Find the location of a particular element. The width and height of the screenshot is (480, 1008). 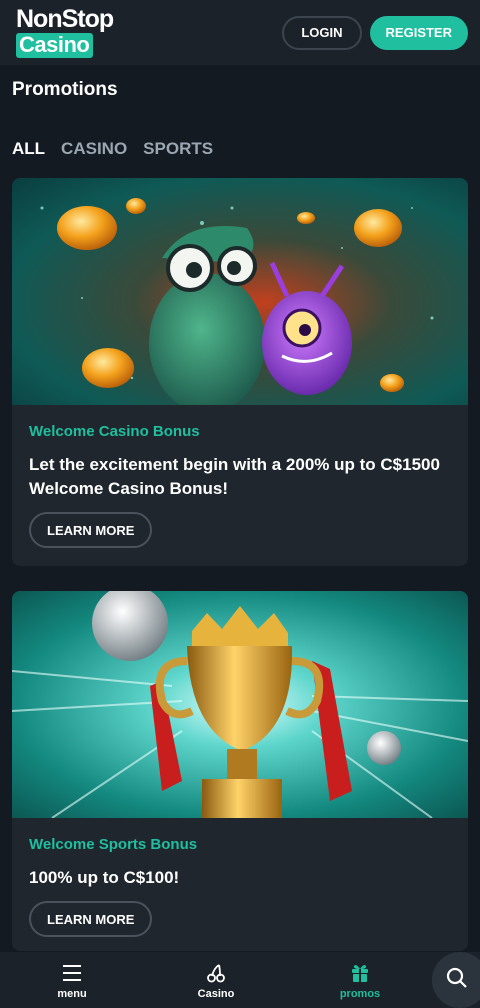

nav-menu: menu is located at coordinates (72, 980).